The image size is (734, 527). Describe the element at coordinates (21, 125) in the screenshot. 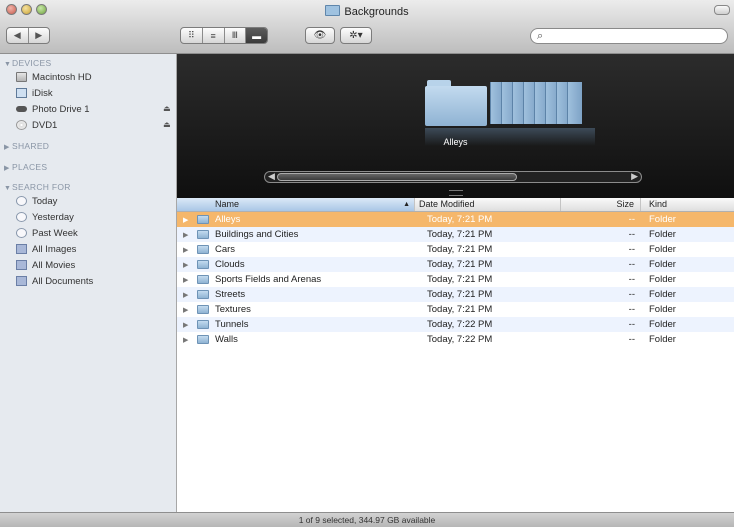

I see `dvd-icon` at that location.